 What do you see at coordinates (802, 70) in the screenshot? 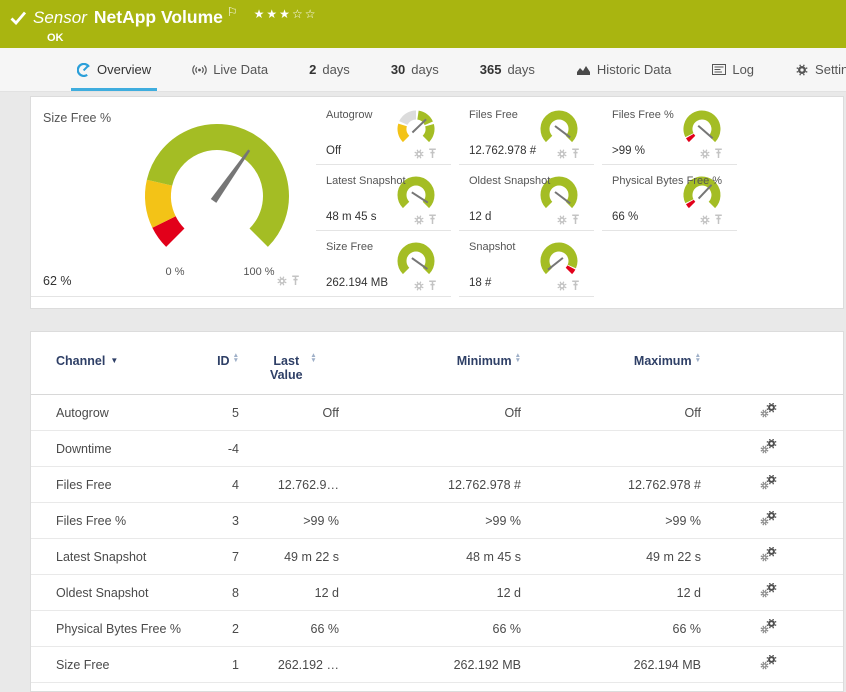
I see `gear-icon` at bounding box center [802, 70].